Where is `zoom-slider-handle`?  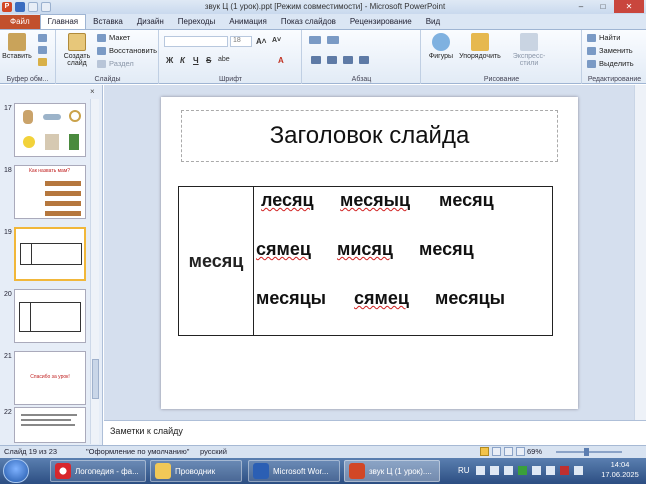
zoom-slider-handle is located at coordinates (586, 452).